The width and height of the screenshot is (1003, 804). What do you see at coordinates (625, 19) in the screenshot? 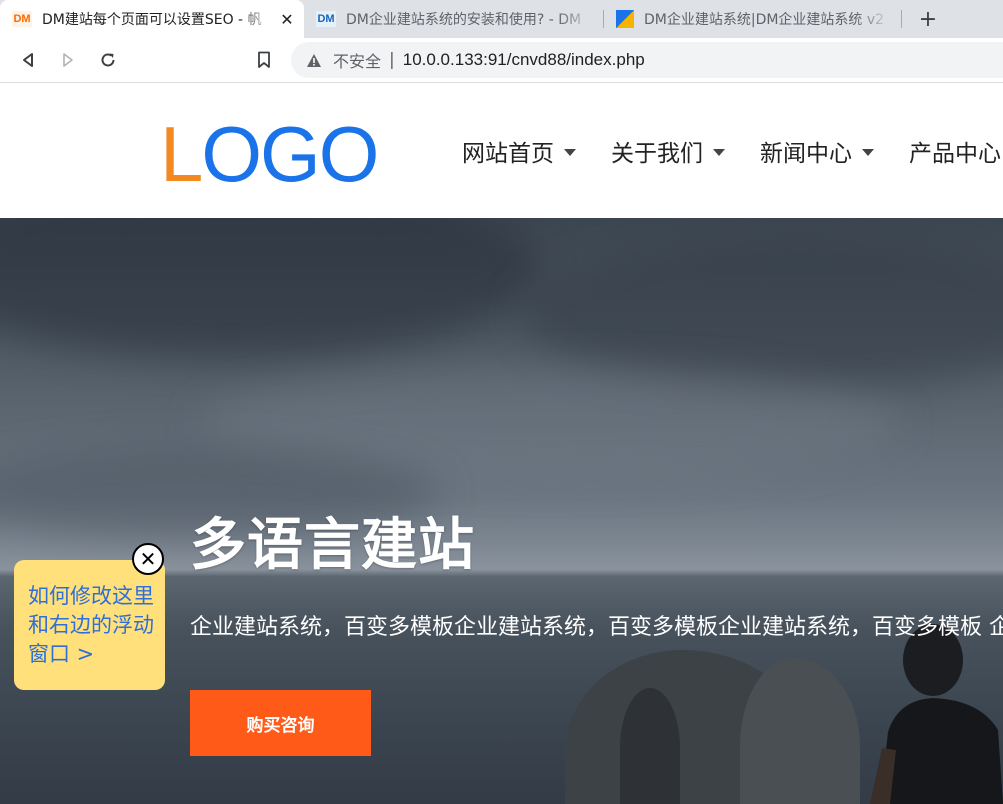
I see `site-image-icon` at bounding box center [625, 19].